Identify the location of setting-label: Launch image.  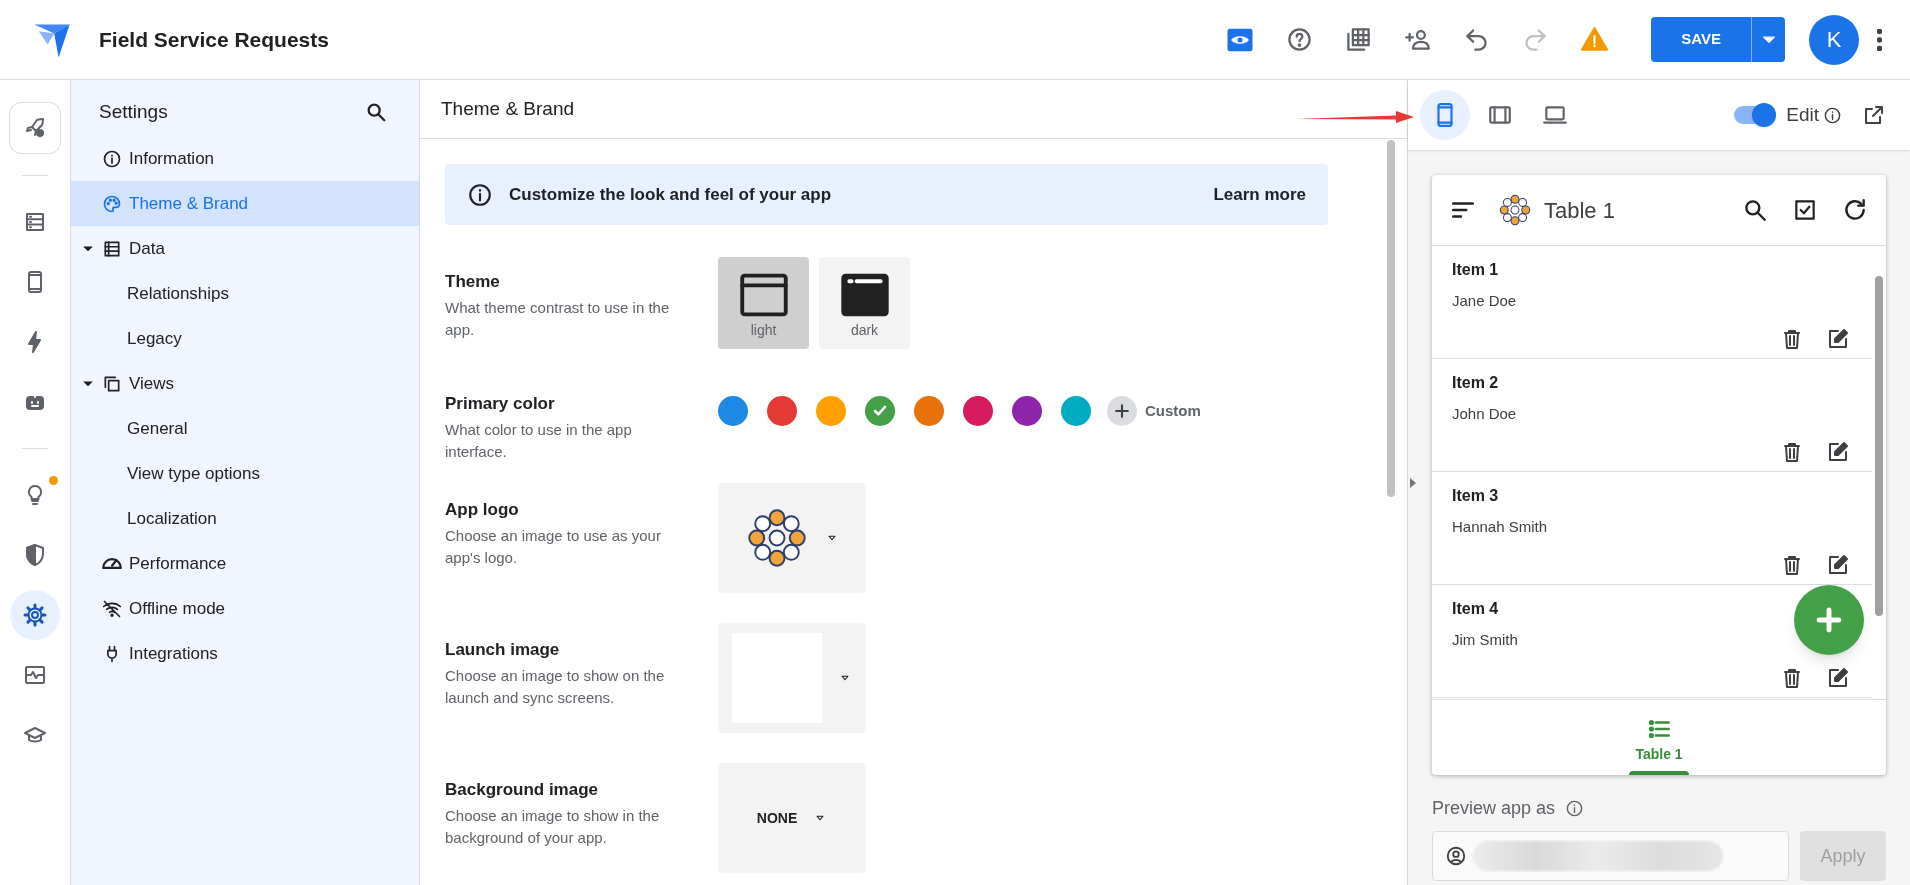
(503, 650).